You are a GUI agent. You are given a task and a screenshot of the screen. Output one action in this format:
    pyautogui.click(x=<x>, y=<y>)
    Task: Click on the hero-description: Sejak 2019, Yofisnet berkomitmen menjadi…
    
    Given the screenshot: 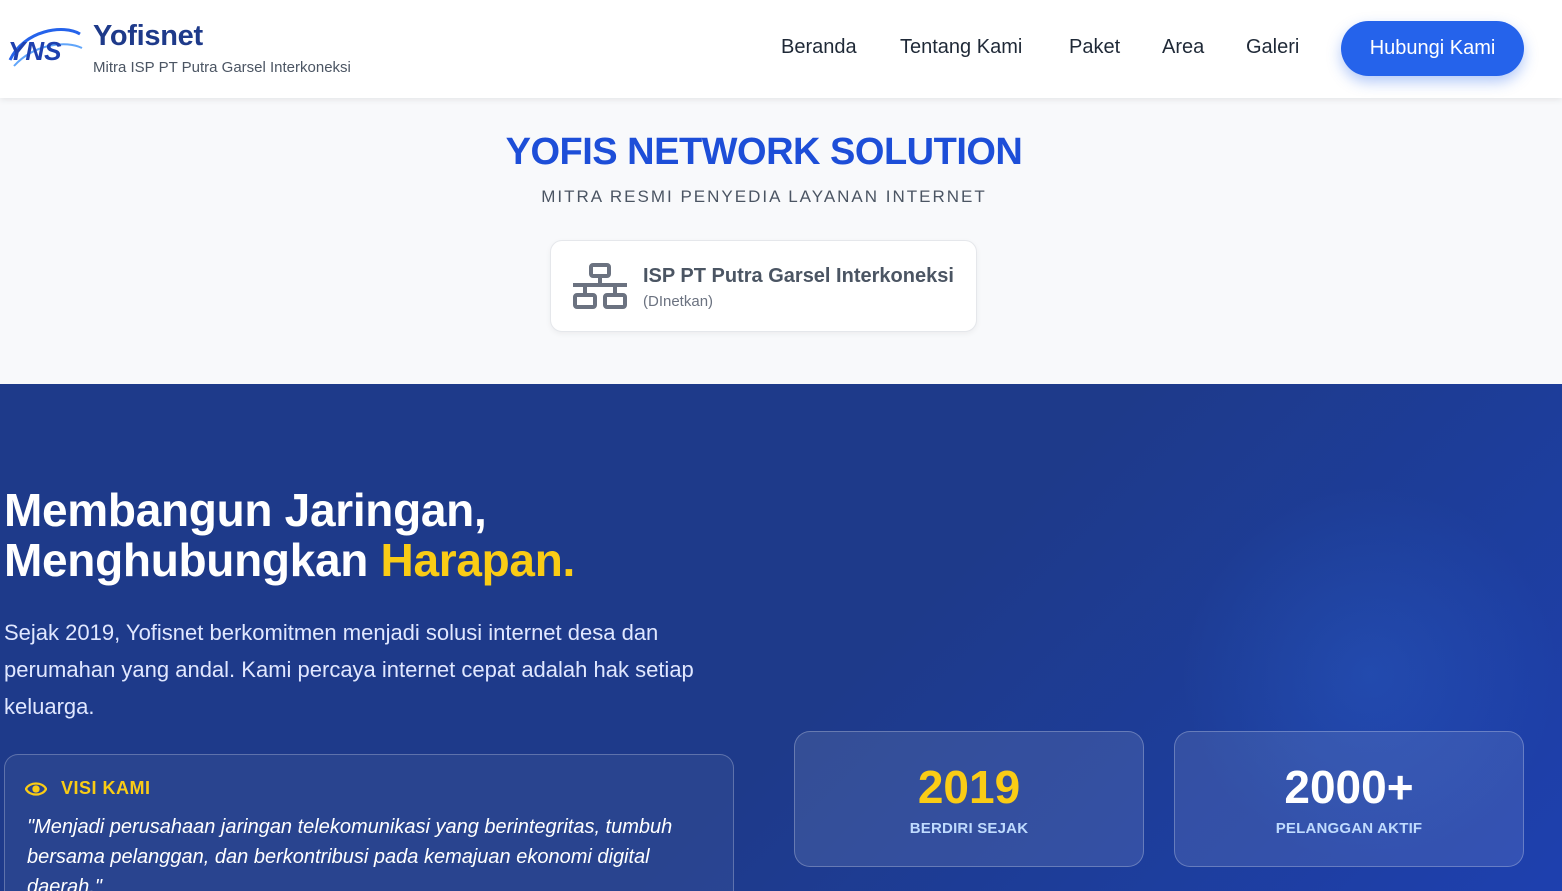 What is the action you would take?
    pyautogui.click(x=349, y=669)
    